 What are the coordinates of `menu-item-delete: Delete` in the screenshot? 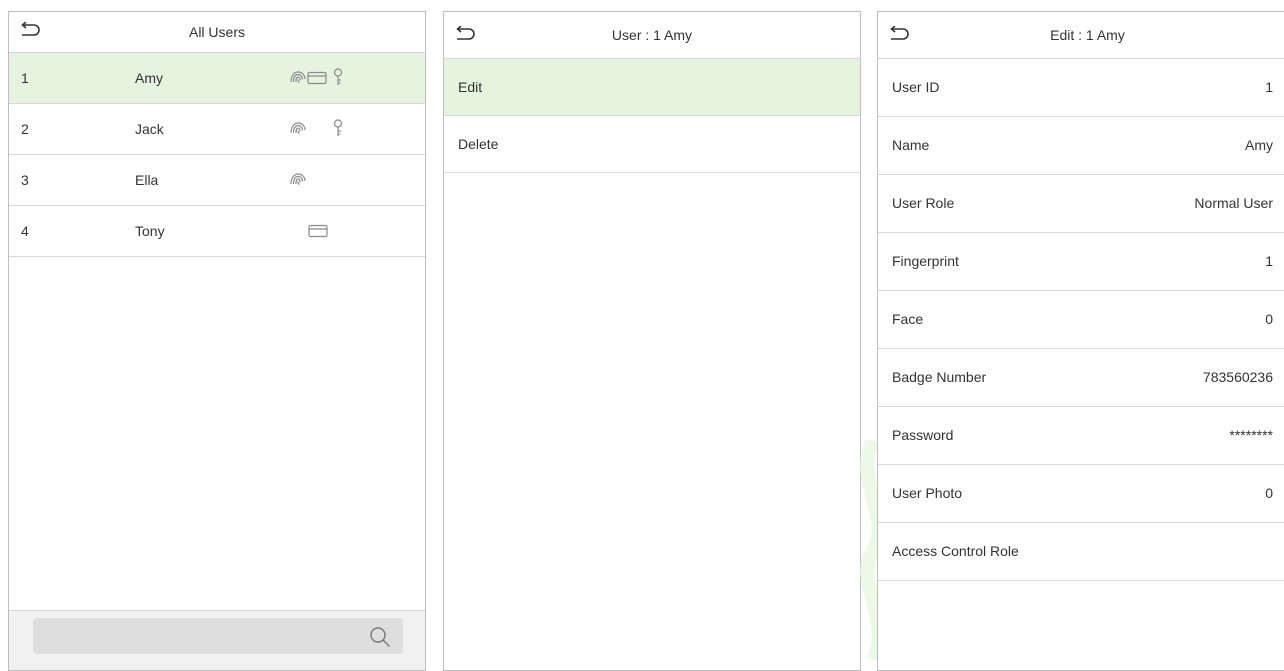 It's located at (652, 144).